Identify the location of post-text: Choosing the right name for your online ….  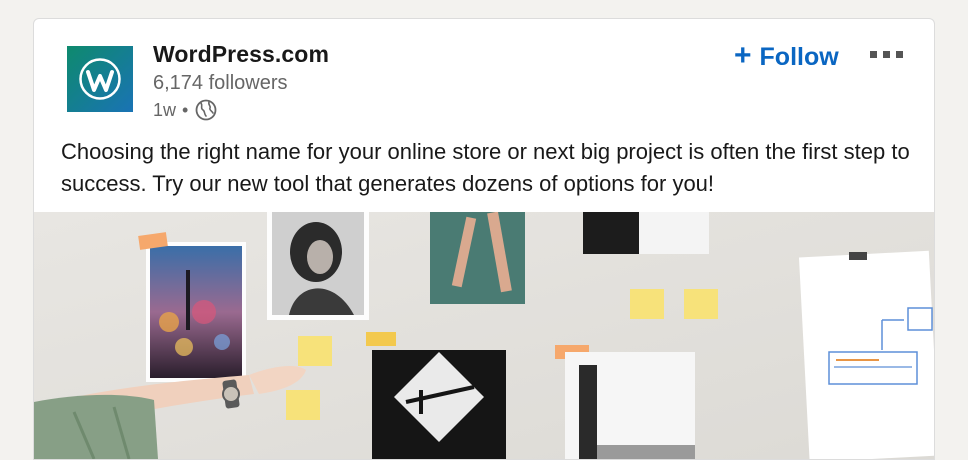
(485, 167).